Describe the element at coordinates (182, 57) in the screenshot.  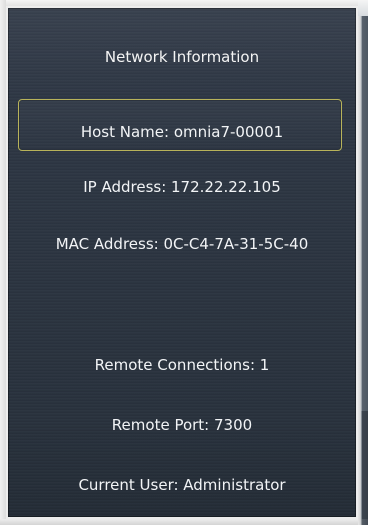
I see `panel-title: Network Information` at that location.